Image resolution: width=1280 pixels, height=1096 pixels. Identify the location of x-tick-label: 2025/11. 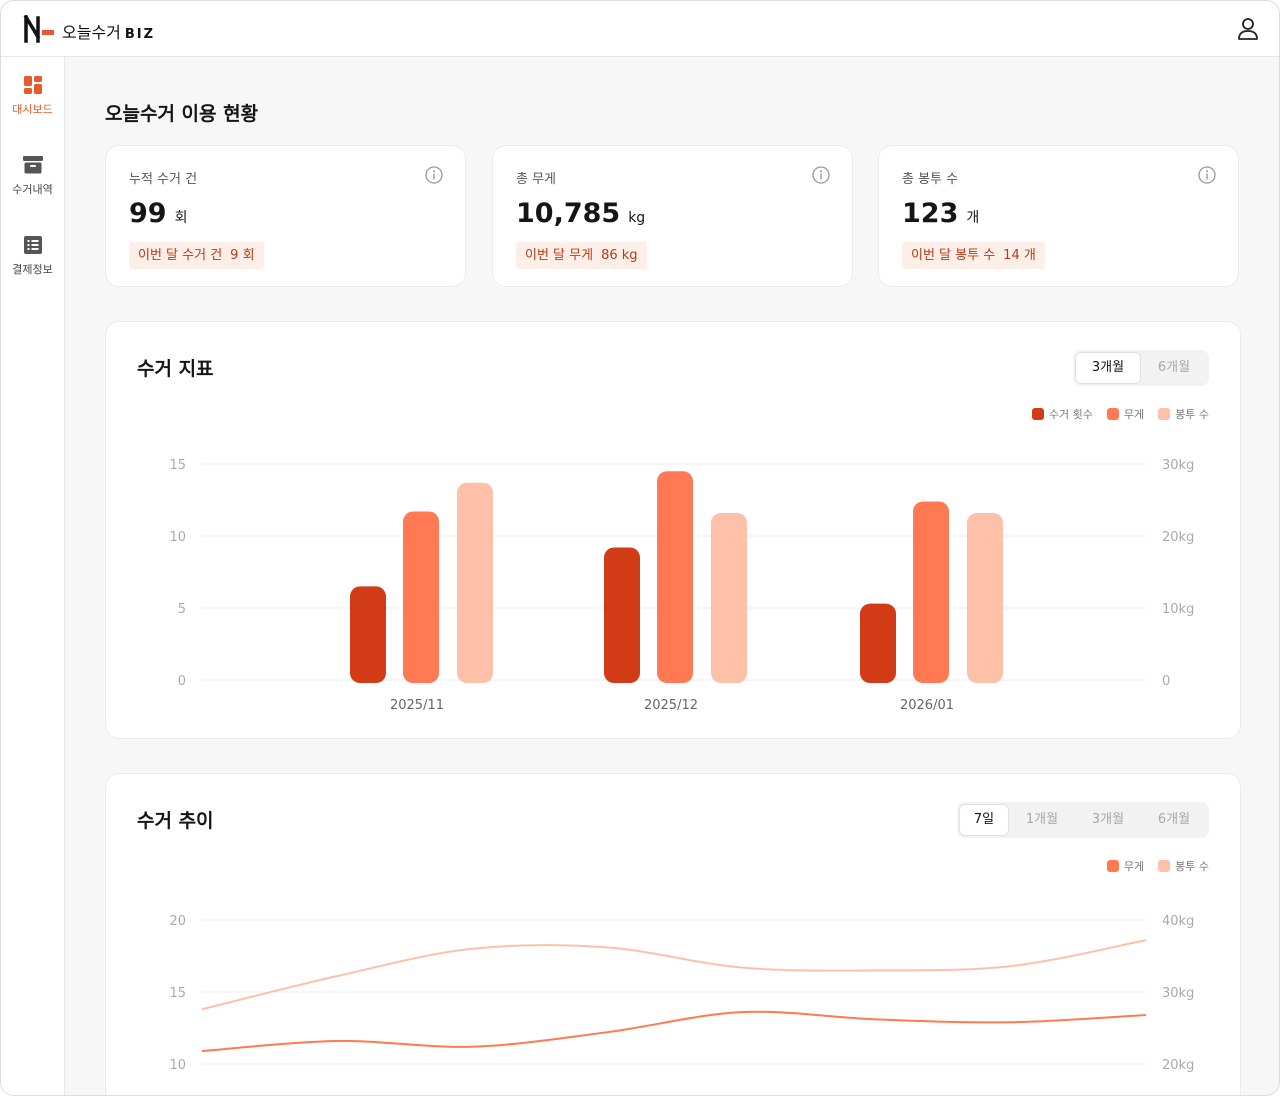
(417, 705).